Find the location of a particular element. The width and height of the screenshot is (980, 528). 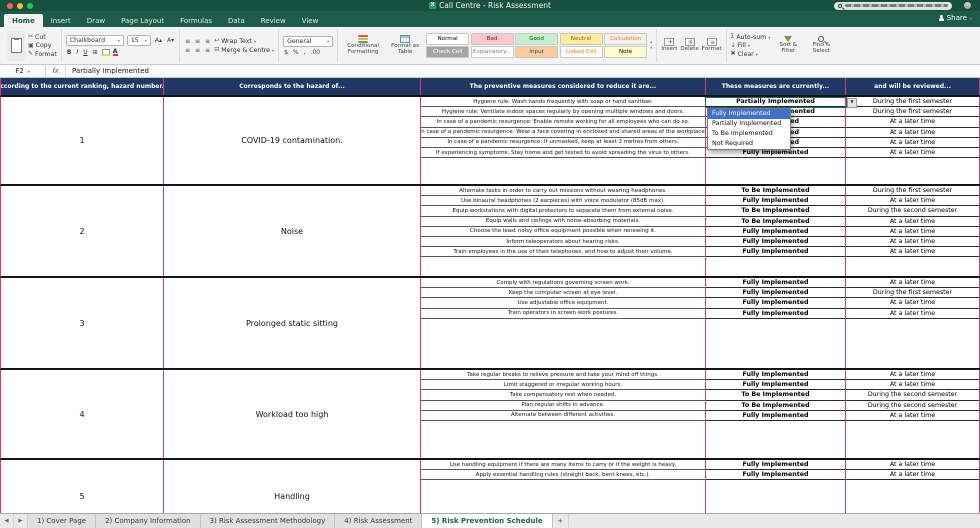

style-chip: Calculation is located at coordinates (626, 38).